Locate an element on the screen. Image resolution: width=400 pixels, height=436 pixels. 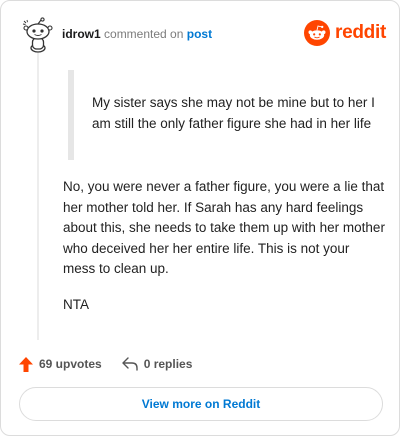
comment-actions: 69 upvotes 0 replies is located at coordinates (105, 364).